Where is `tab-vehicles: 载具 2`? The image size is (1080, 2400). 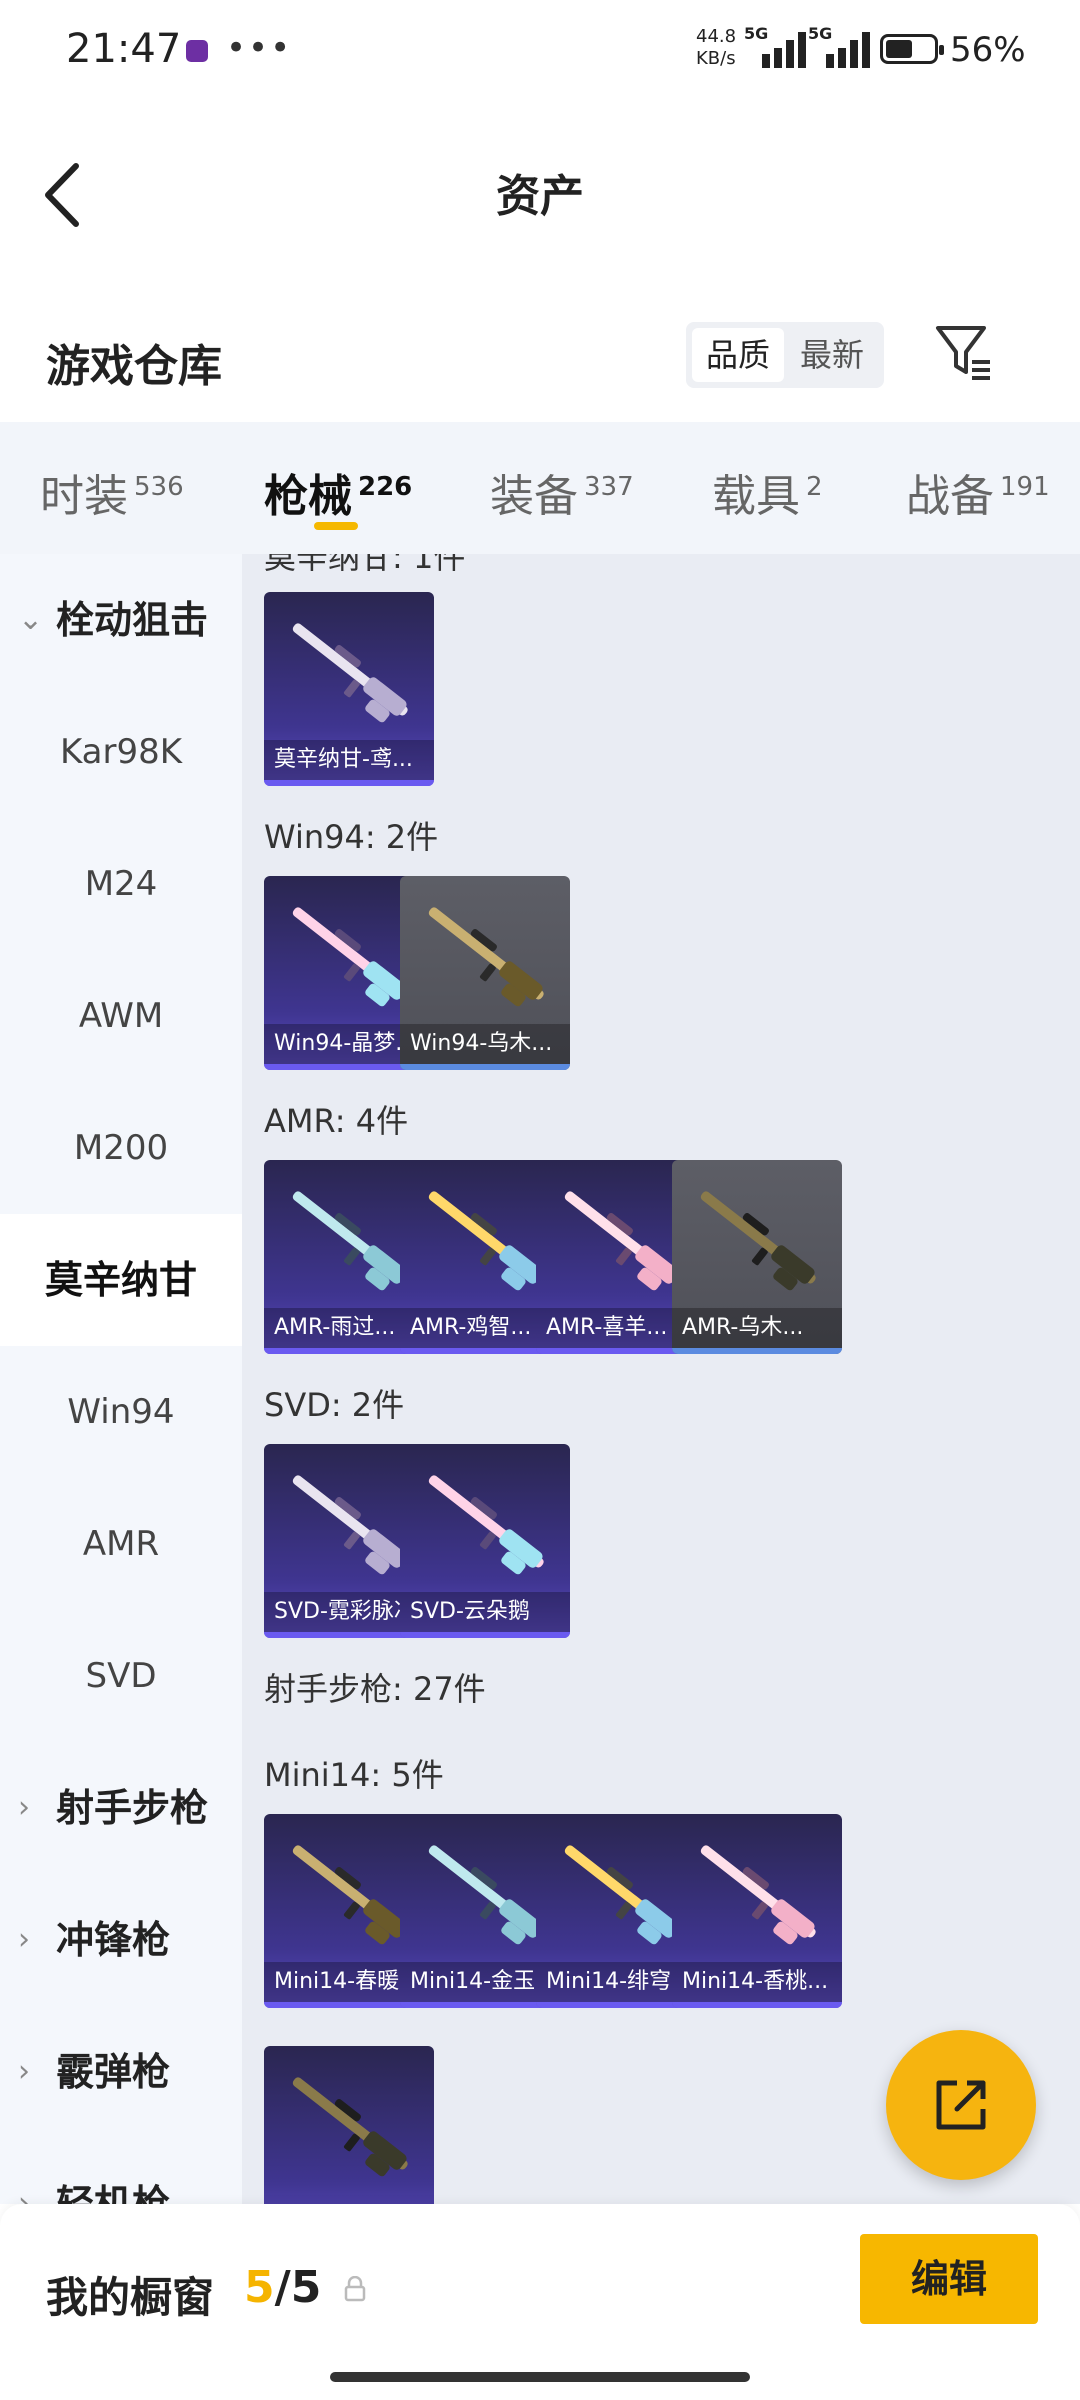
tab-vehicles: 载具 2 is located at coordinates (767, 492).